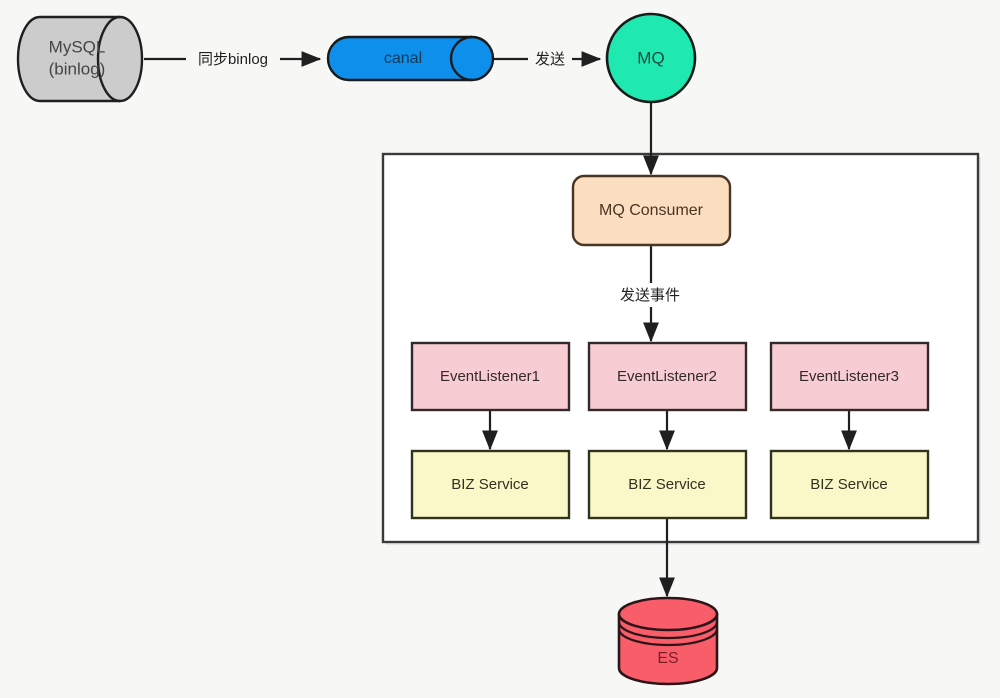 The image size is (1000, 698). I want to click on event-listener-1-label: EventListener1, so click(490, 376).